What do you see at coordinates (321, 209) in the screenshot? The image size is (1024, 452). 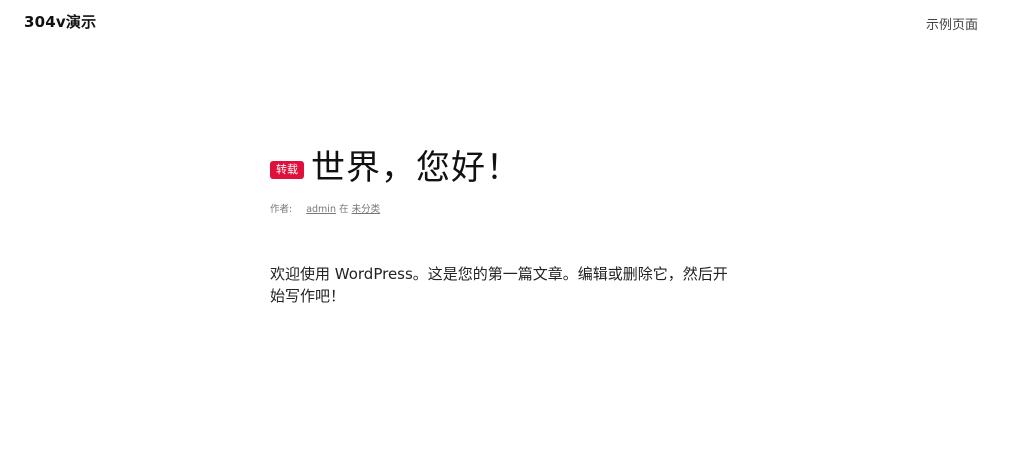 I see `author-link: admin` at bounding box center [321, 209].